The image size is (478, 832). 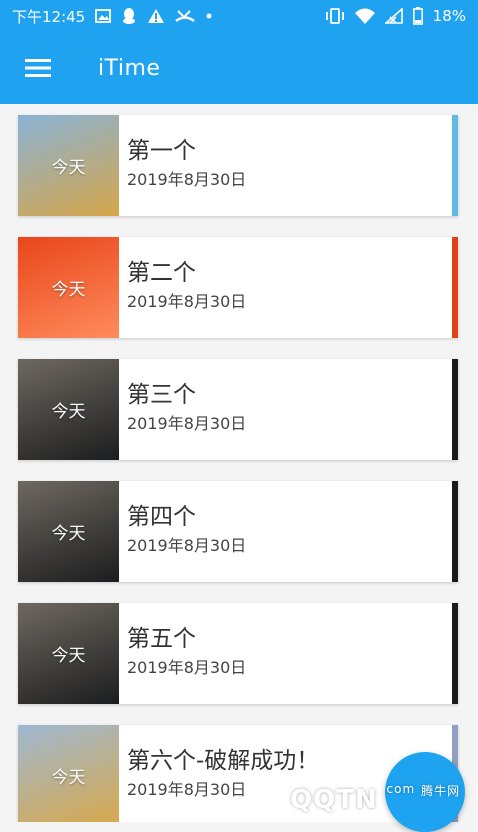 I want to click on event-title: 第三个, so click(x=161, y=395).